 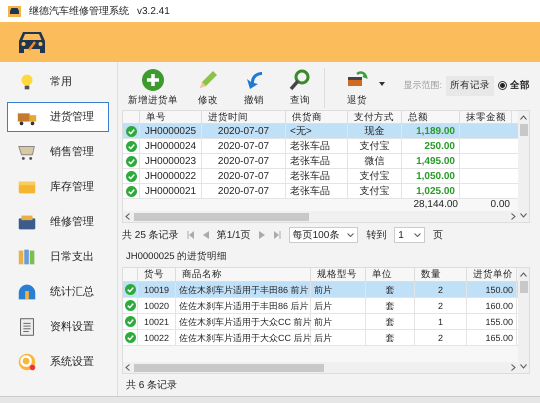 I want to click on sidebar-item: 系统设置, so click(x=58, y=362).